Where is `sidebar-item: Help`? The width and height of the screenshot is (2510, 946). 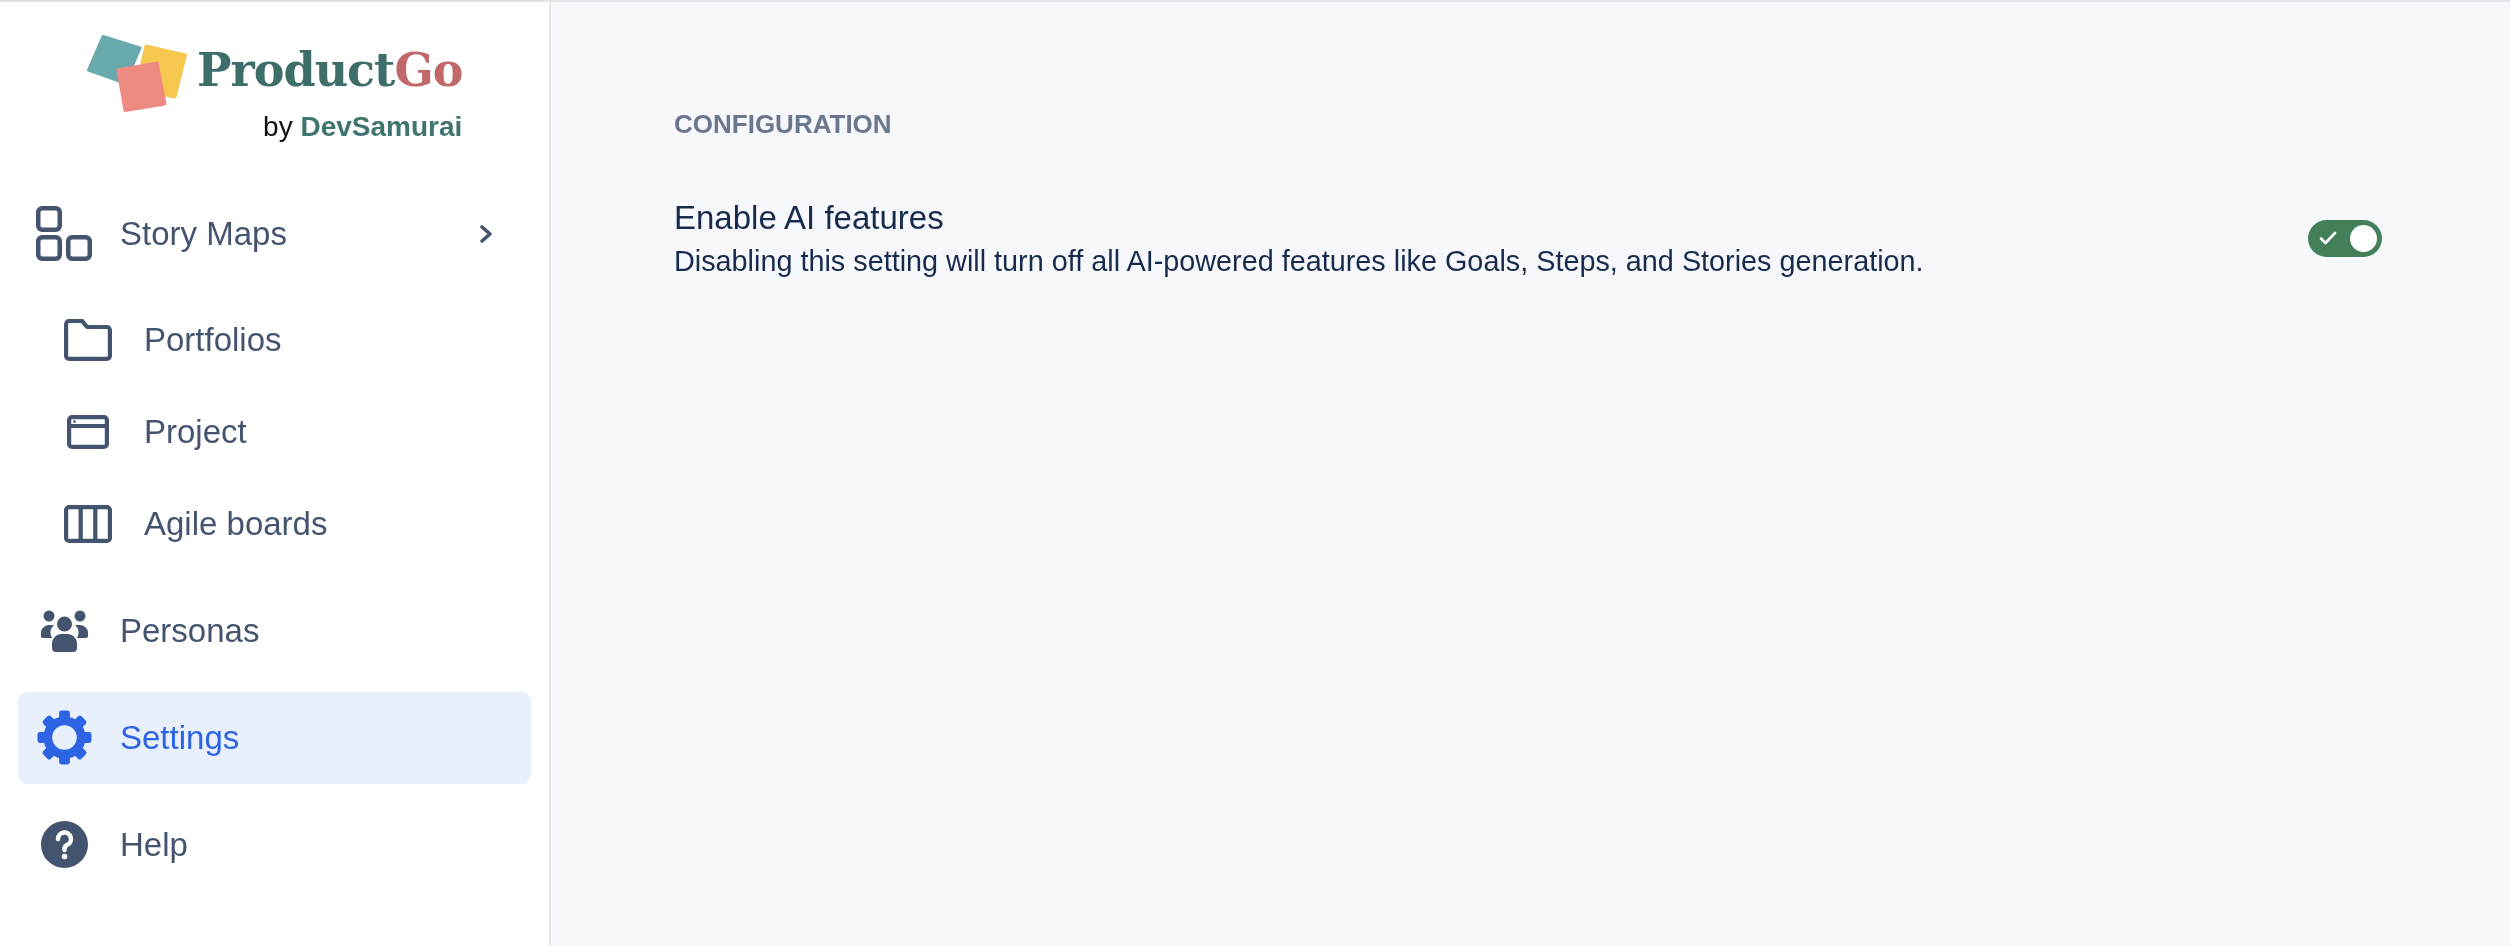
sidebar-item: Help is located at coordinates (274, 844).